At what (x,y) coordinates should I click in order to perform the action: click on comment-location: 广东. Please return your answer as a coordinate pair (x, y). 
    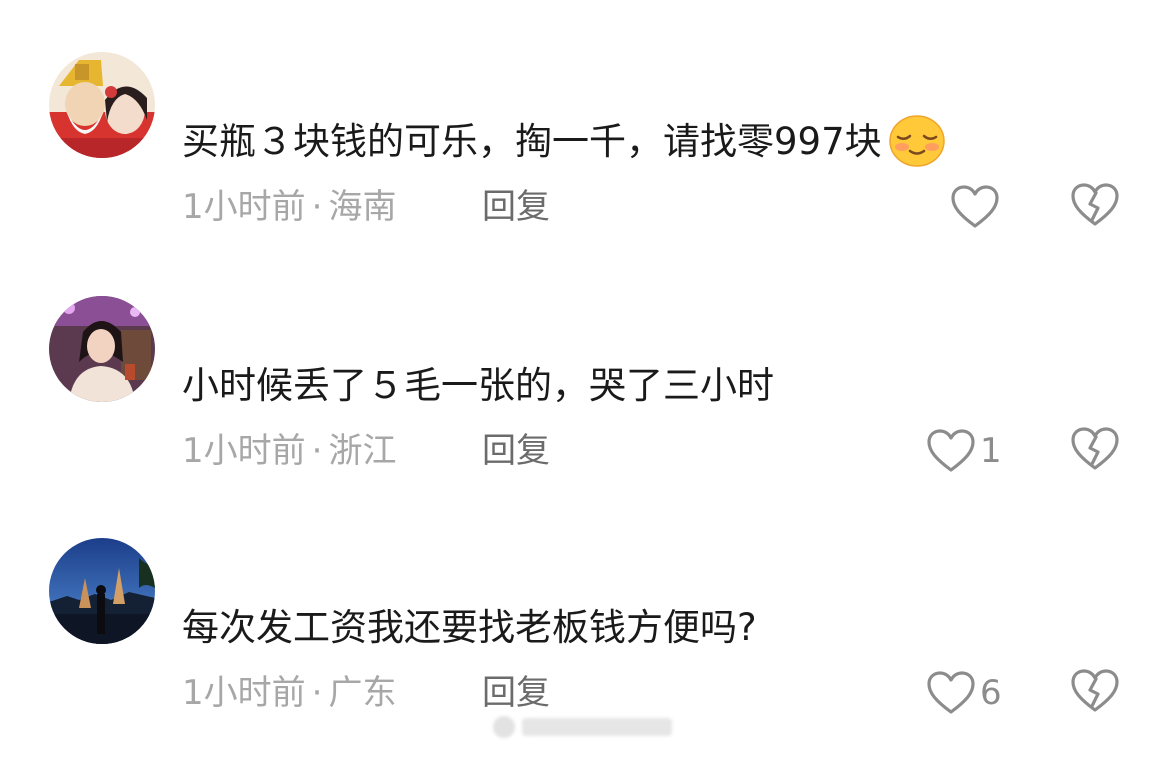
    Looking at the image, I should click on (362, 693).